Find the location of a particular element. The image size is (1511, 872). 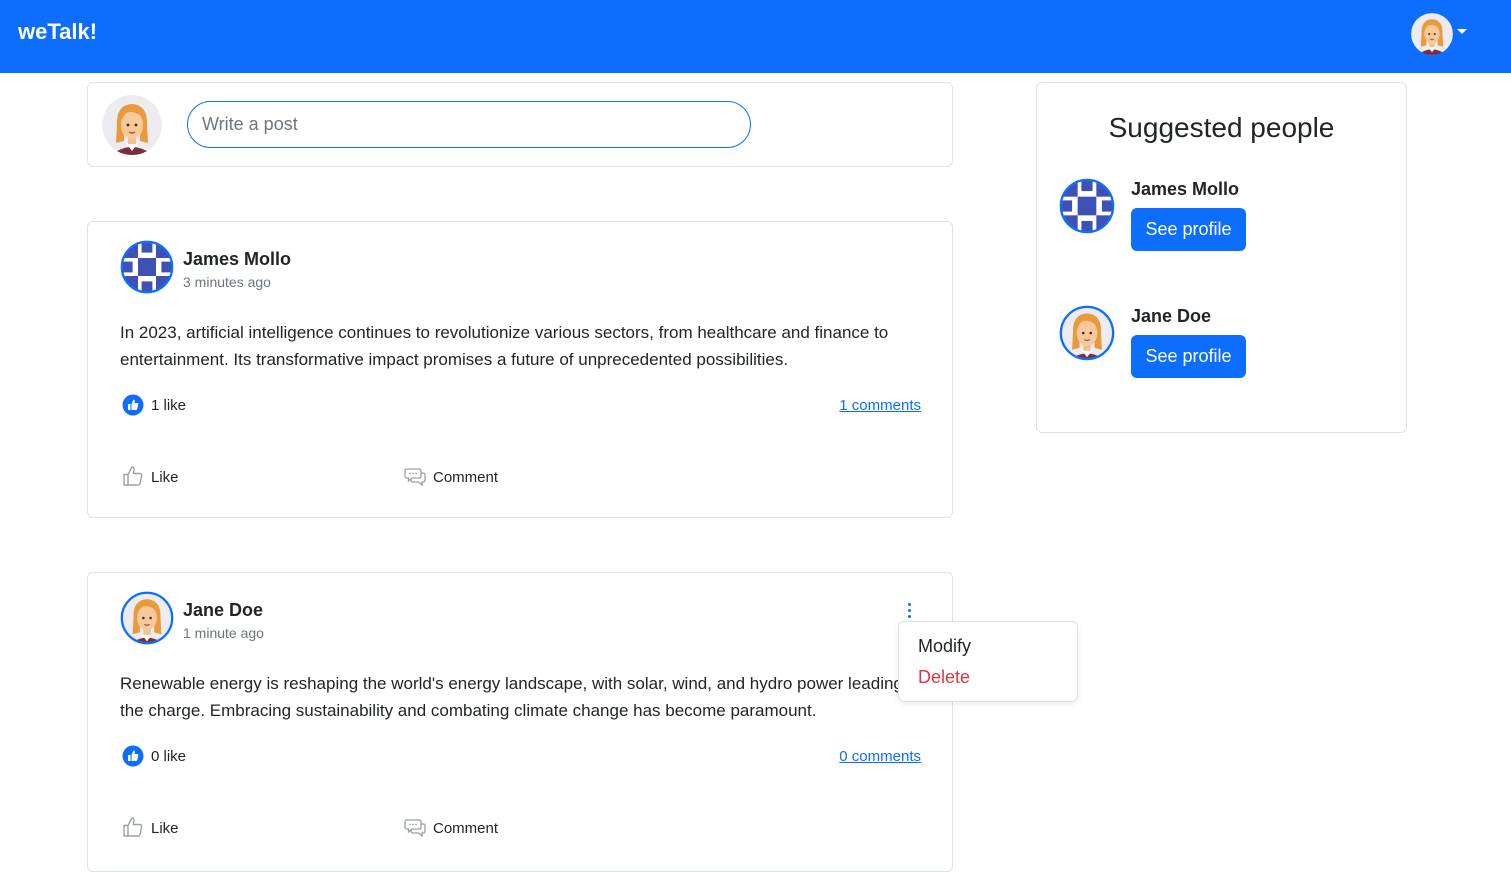

post-author: James Mollo is located at coordinates (237, 259).